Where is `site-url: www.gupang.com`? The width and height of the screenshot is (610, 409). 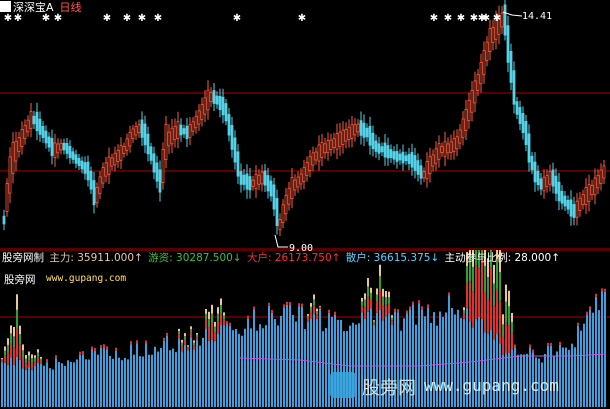
site-url: www.gupang.com is located at coordinates (86, 278).